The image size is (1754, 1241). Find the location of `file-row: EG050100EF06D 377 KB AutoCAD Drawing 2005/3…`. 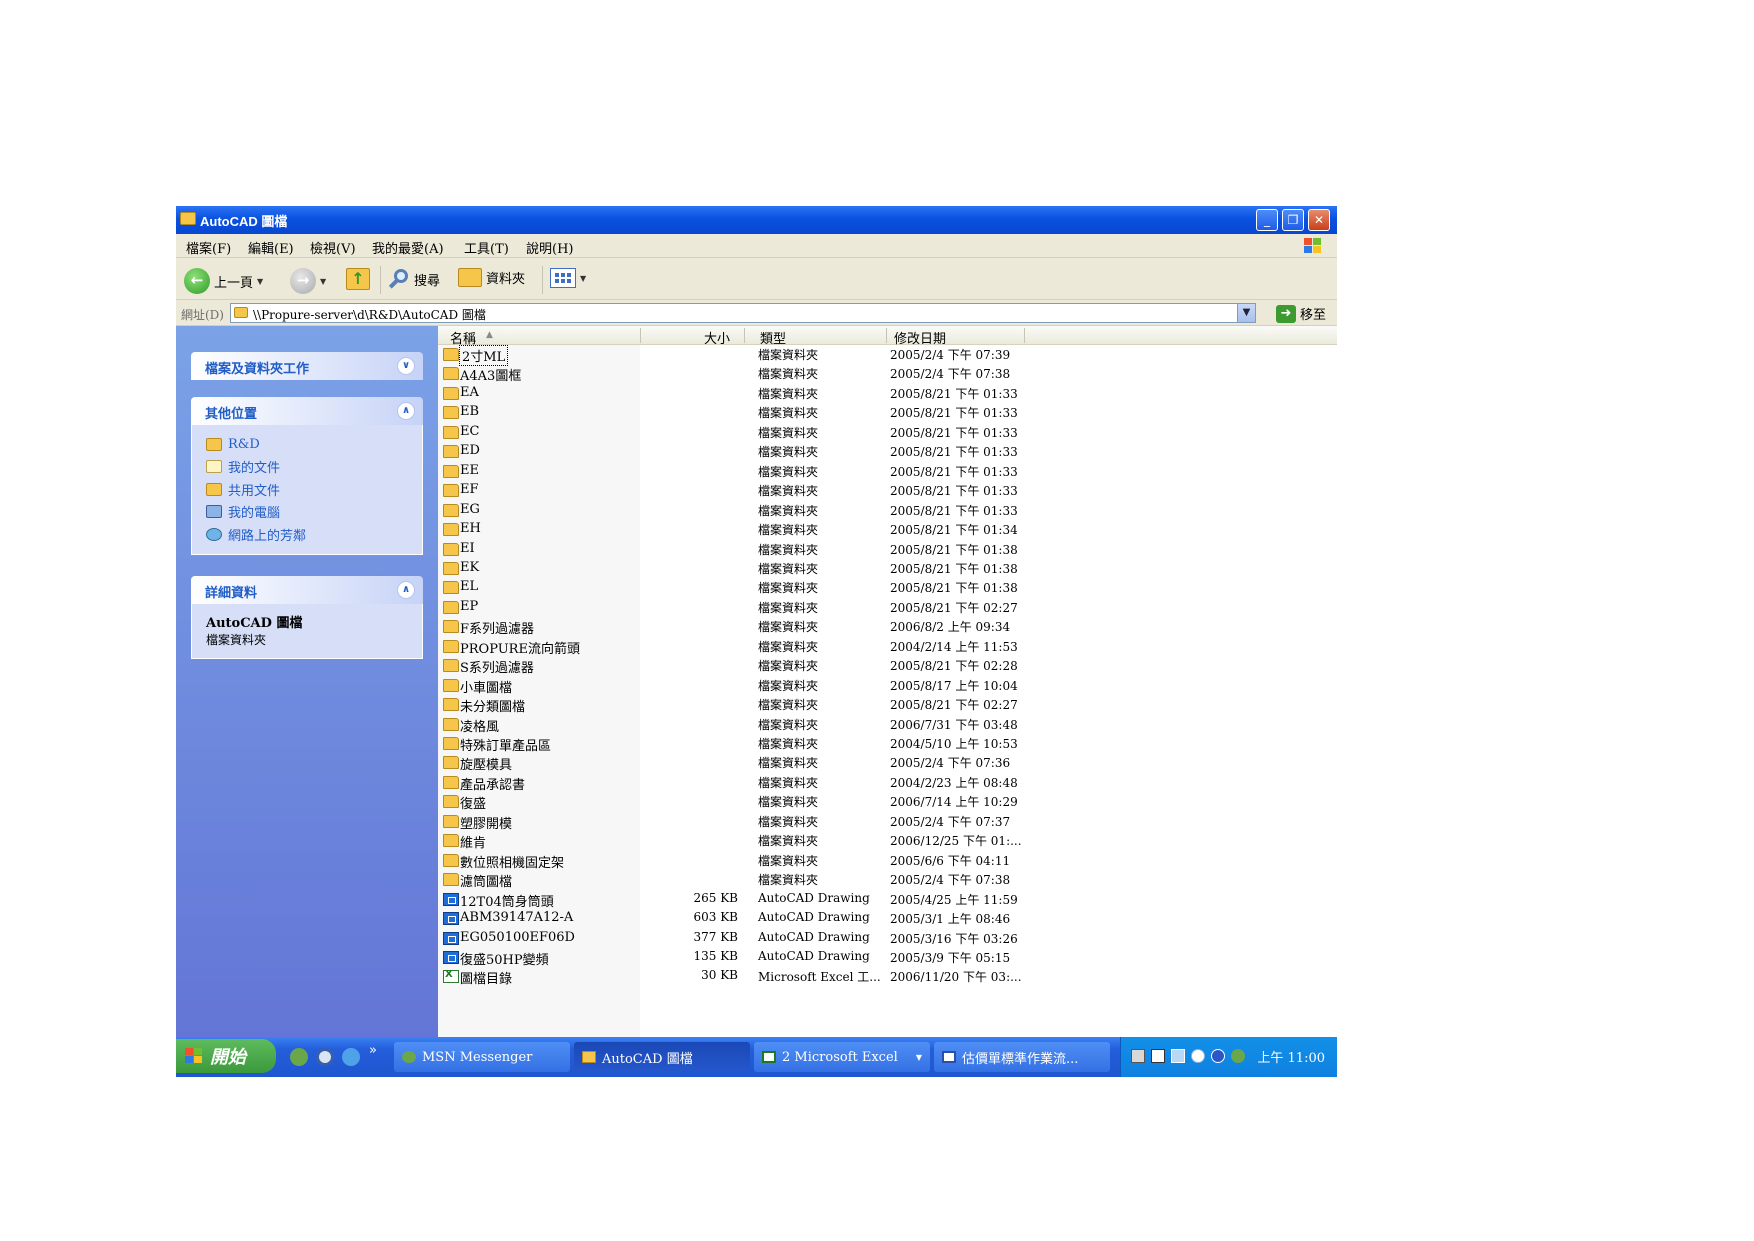

file-row: EG050100EF06D 377 KB AutoCAD Drawing 2005/3… is located at coordinates (788, 938).